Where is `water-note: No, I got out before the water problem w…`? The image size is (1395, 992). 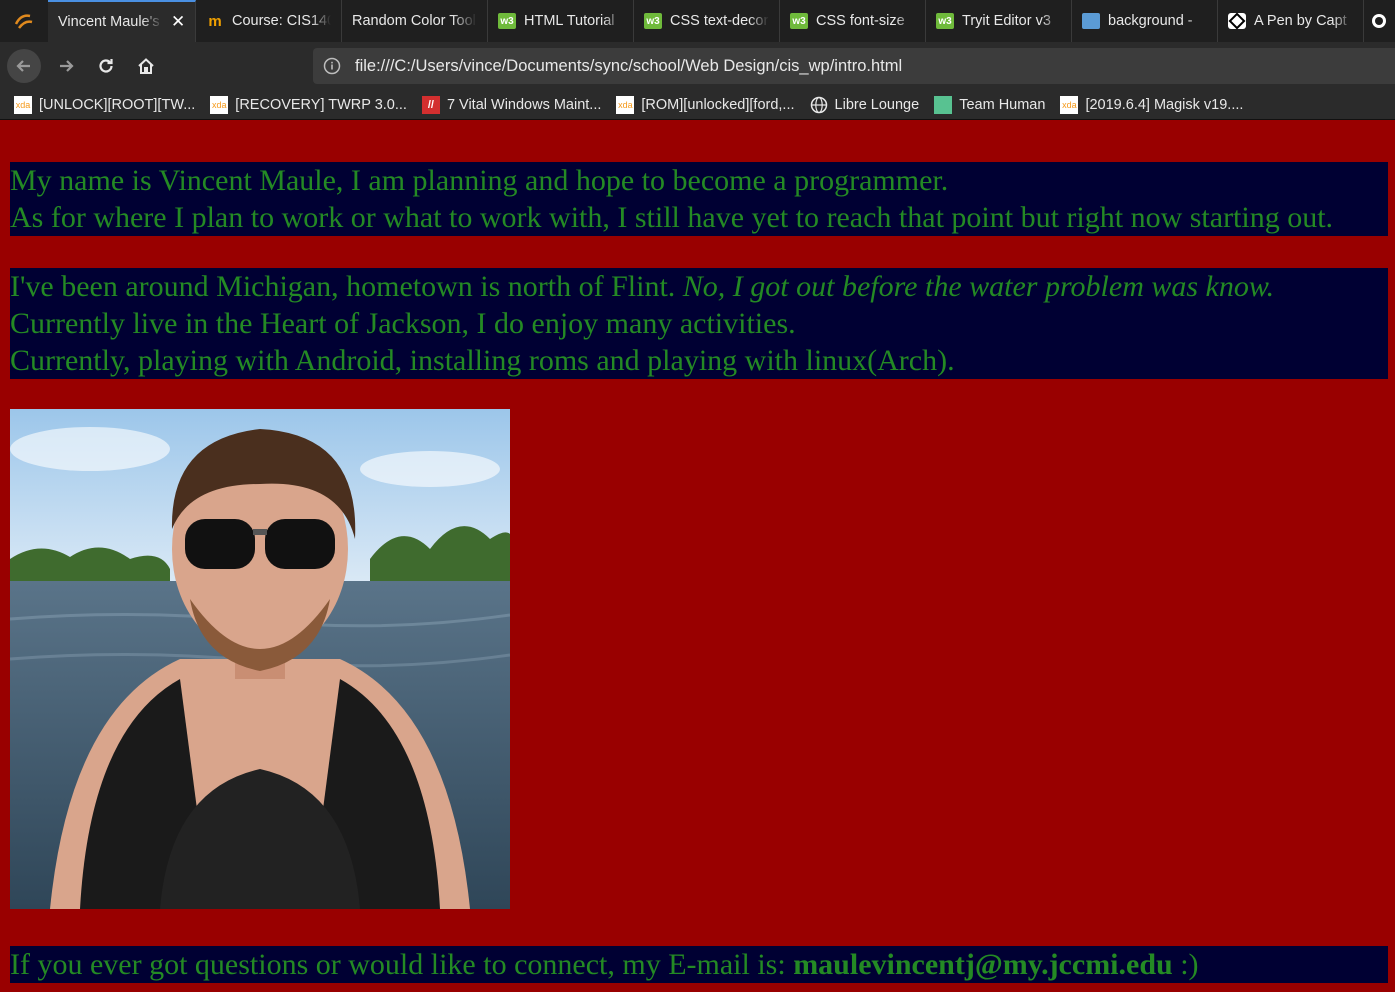 water-note: No, I got out before the water problem w… is located at coordinates (978, 286).